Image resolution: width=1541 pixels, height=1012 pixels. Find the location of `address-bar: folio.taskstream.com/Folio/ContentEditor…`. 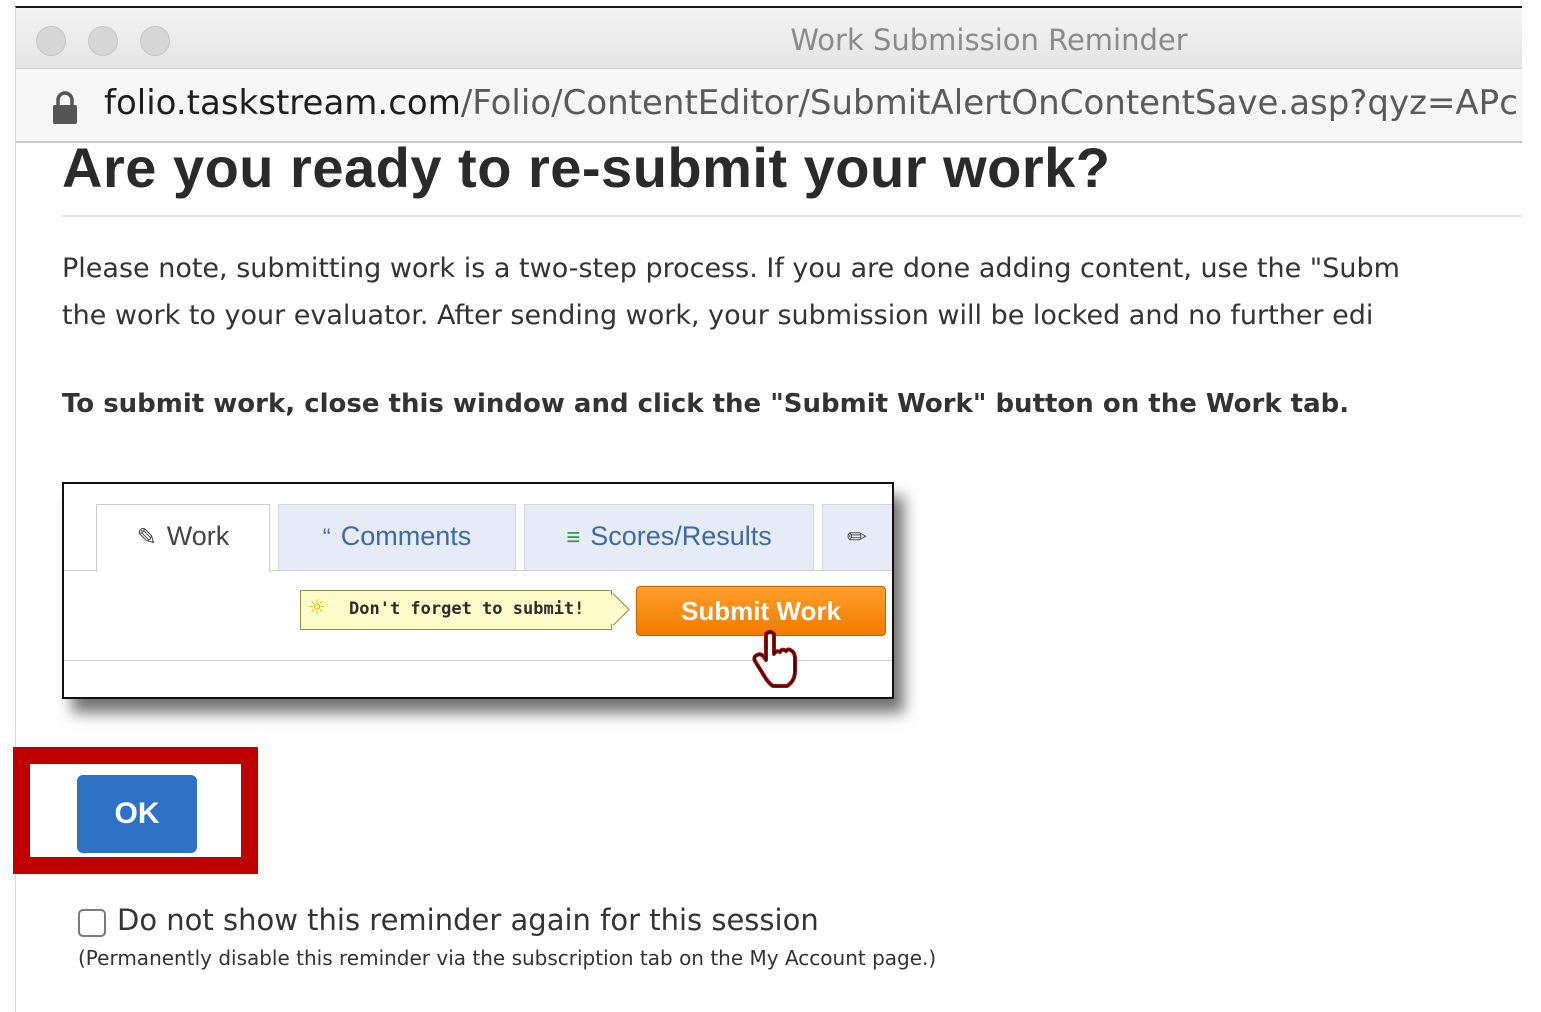

address-bar: folio.taskstream.com/Folio/ContentEditor… is located at coordinates (769, 106).